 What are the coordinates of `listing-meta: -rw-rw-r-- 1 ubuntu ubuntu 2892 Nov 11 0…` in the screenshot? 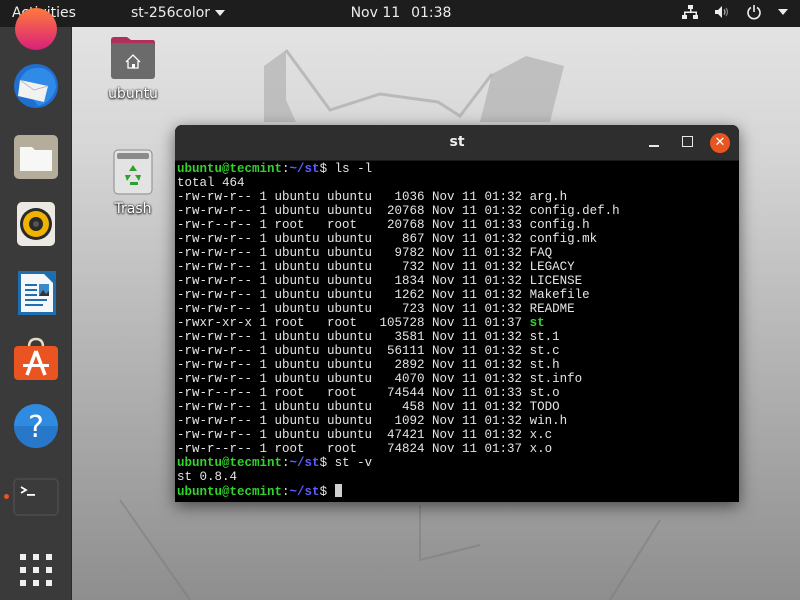 It's located at (353, 365).